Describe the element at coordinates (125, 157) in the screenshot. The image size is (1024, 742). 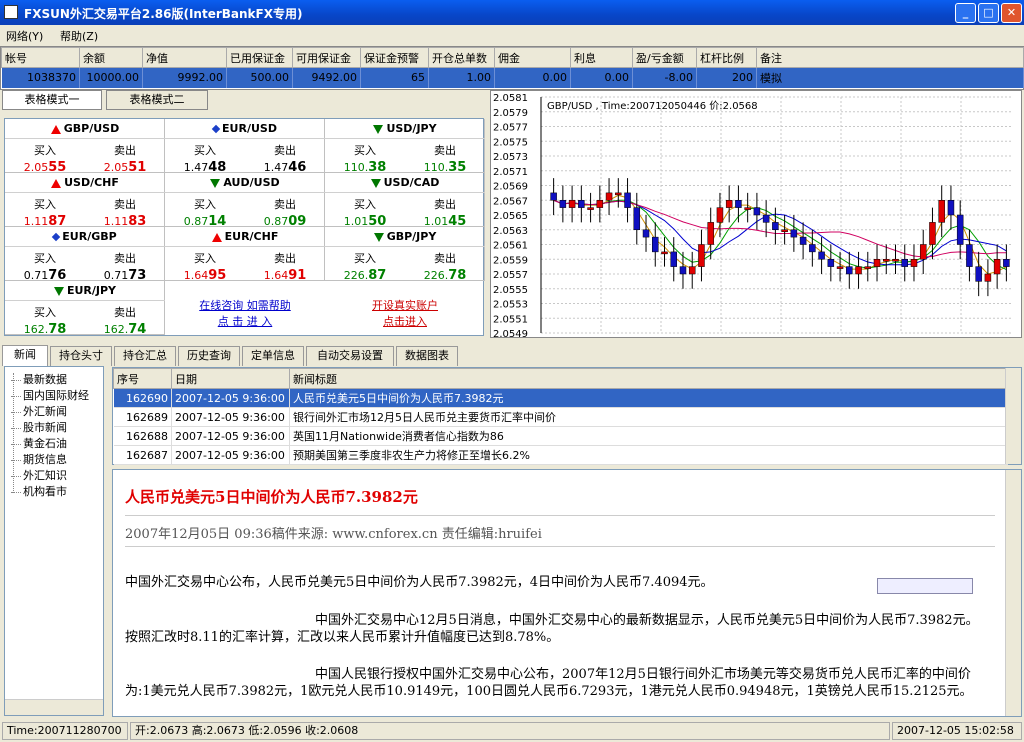
I see `quote-sell: 卖出 2.0551` at that location.